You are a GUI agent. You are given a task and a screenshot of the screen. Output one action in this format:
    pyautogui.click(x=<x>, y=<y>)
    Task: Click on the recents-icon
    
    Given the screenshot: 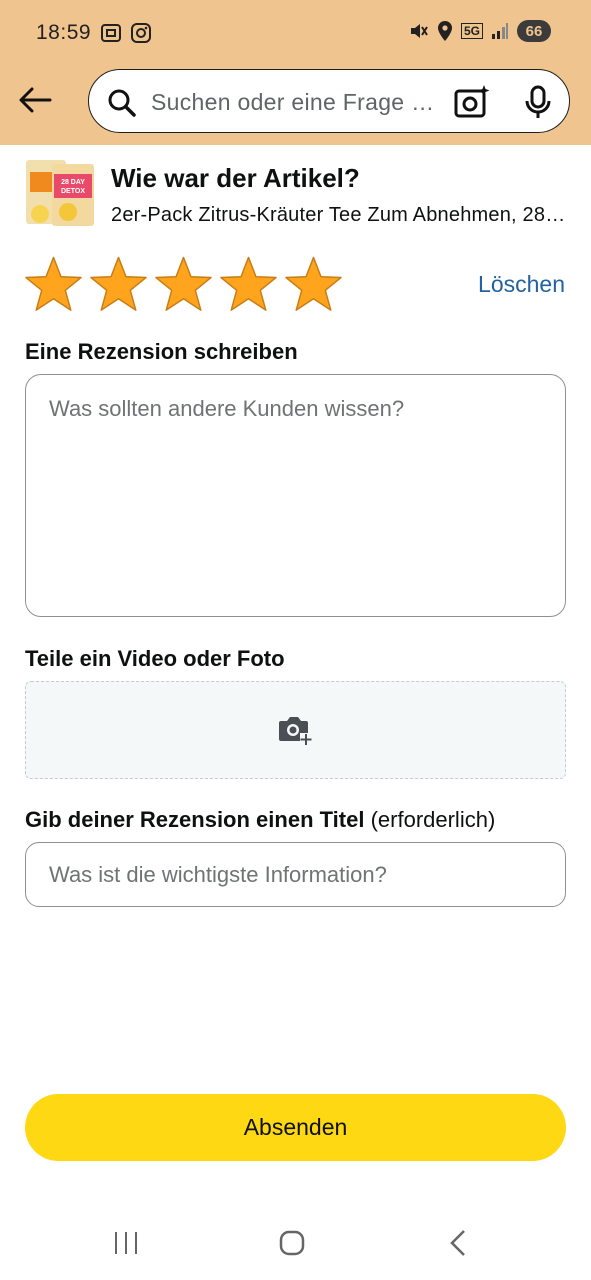 What is the action you would take?
    pyautogui.click(x=126, y=1243)
    